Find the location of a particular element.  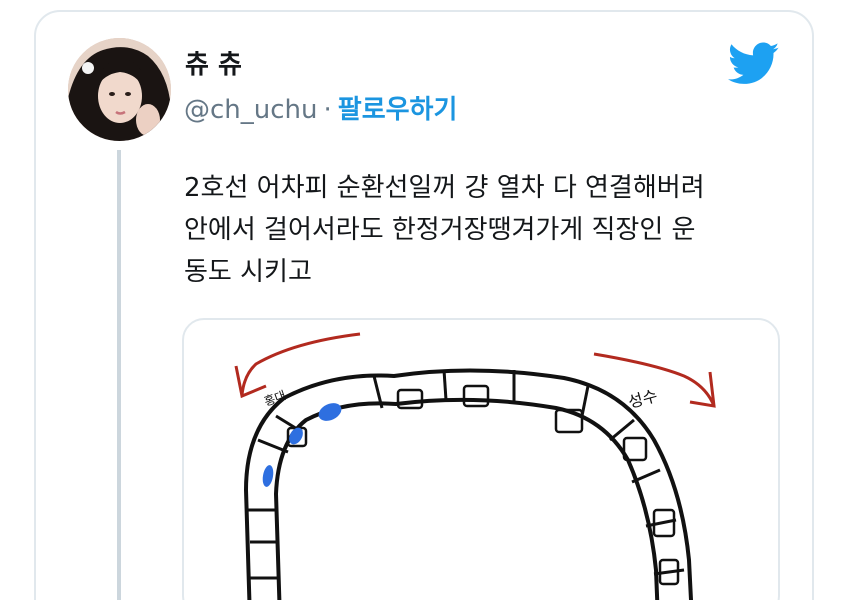

follow-link: 팔로우하기 is located at coordinates (398, 110).